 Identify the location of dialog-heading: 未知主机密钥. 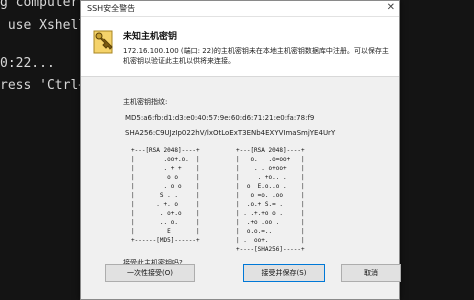
(150, 37).